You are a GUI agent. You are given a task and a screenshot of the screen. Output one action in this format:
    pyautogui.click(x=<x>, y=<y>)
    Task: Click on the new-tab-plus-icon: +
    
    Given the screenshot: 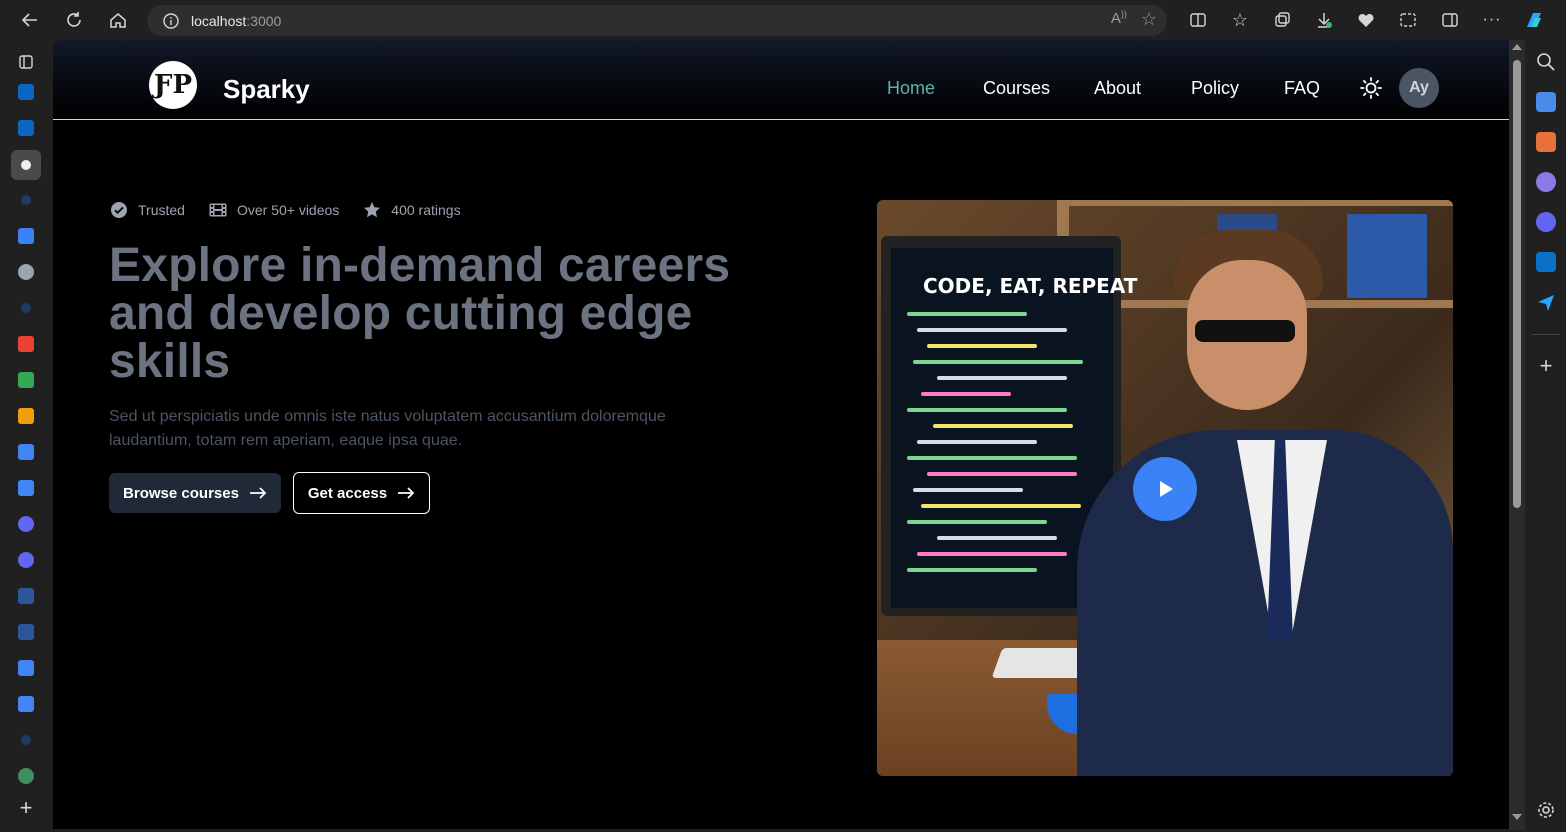 What is the action you would take?
    pyautogui.click(x=26, y=808)
    